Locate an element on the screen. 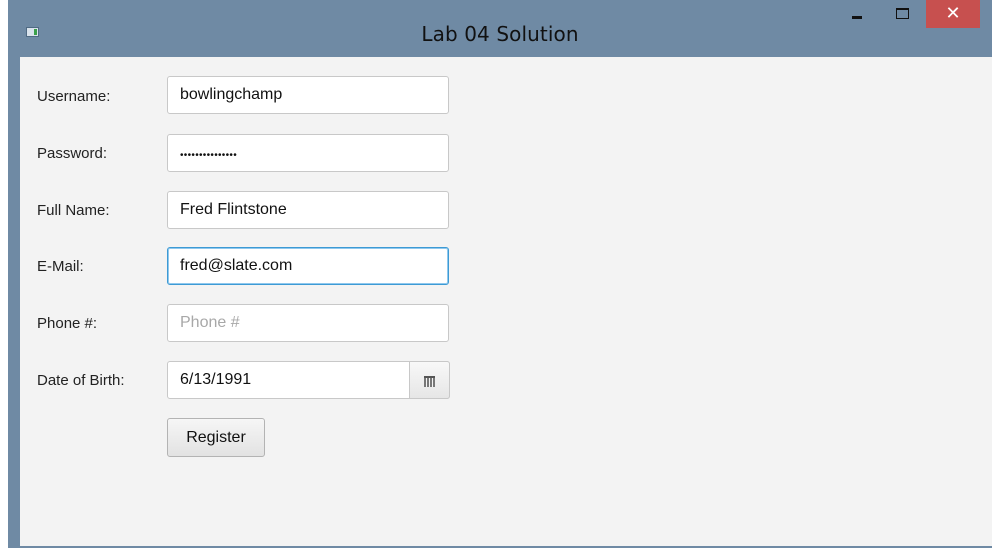 The width and height of the screenshot is (992, 548). date-of-birth-label: Date of Birth: is located at coordinates (81, 380).